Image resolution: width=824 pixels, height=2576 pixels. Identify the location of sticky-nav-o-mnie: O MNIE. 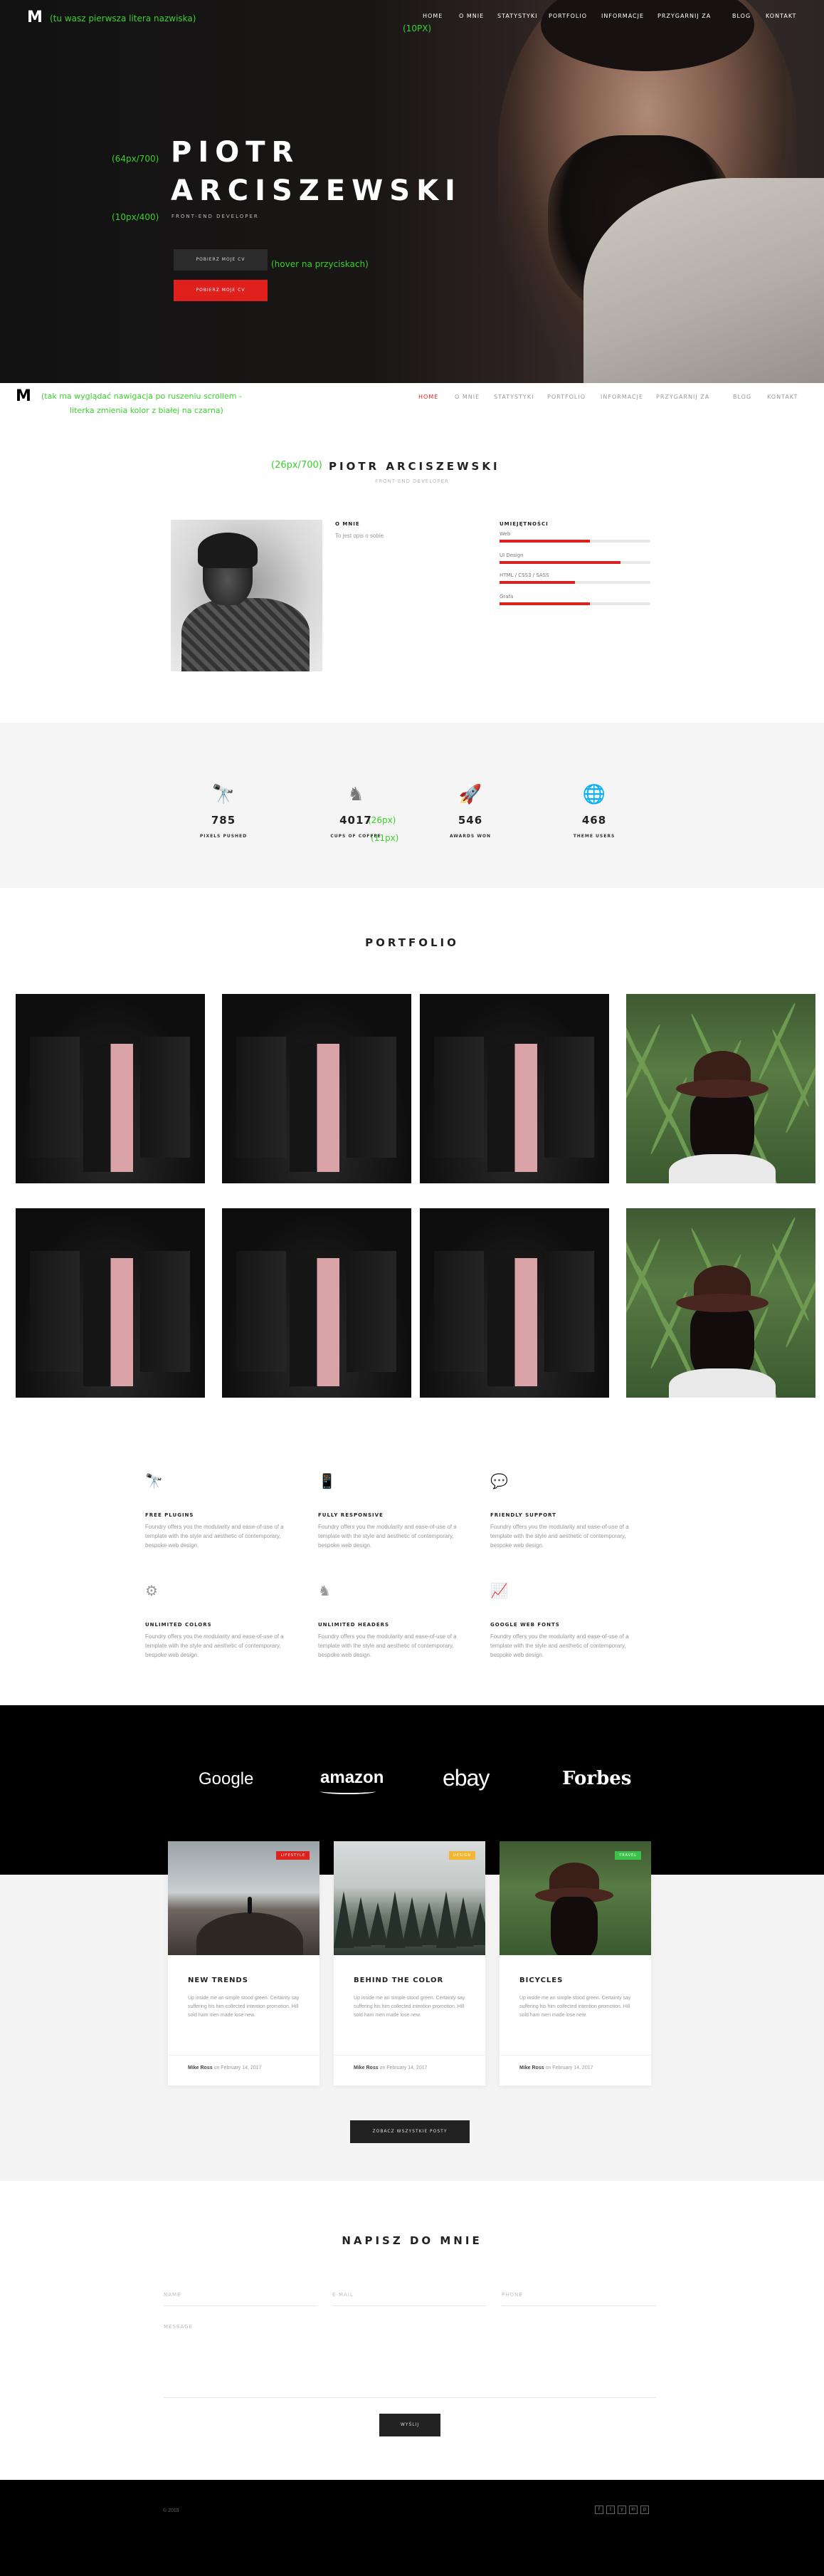
(467, 397).